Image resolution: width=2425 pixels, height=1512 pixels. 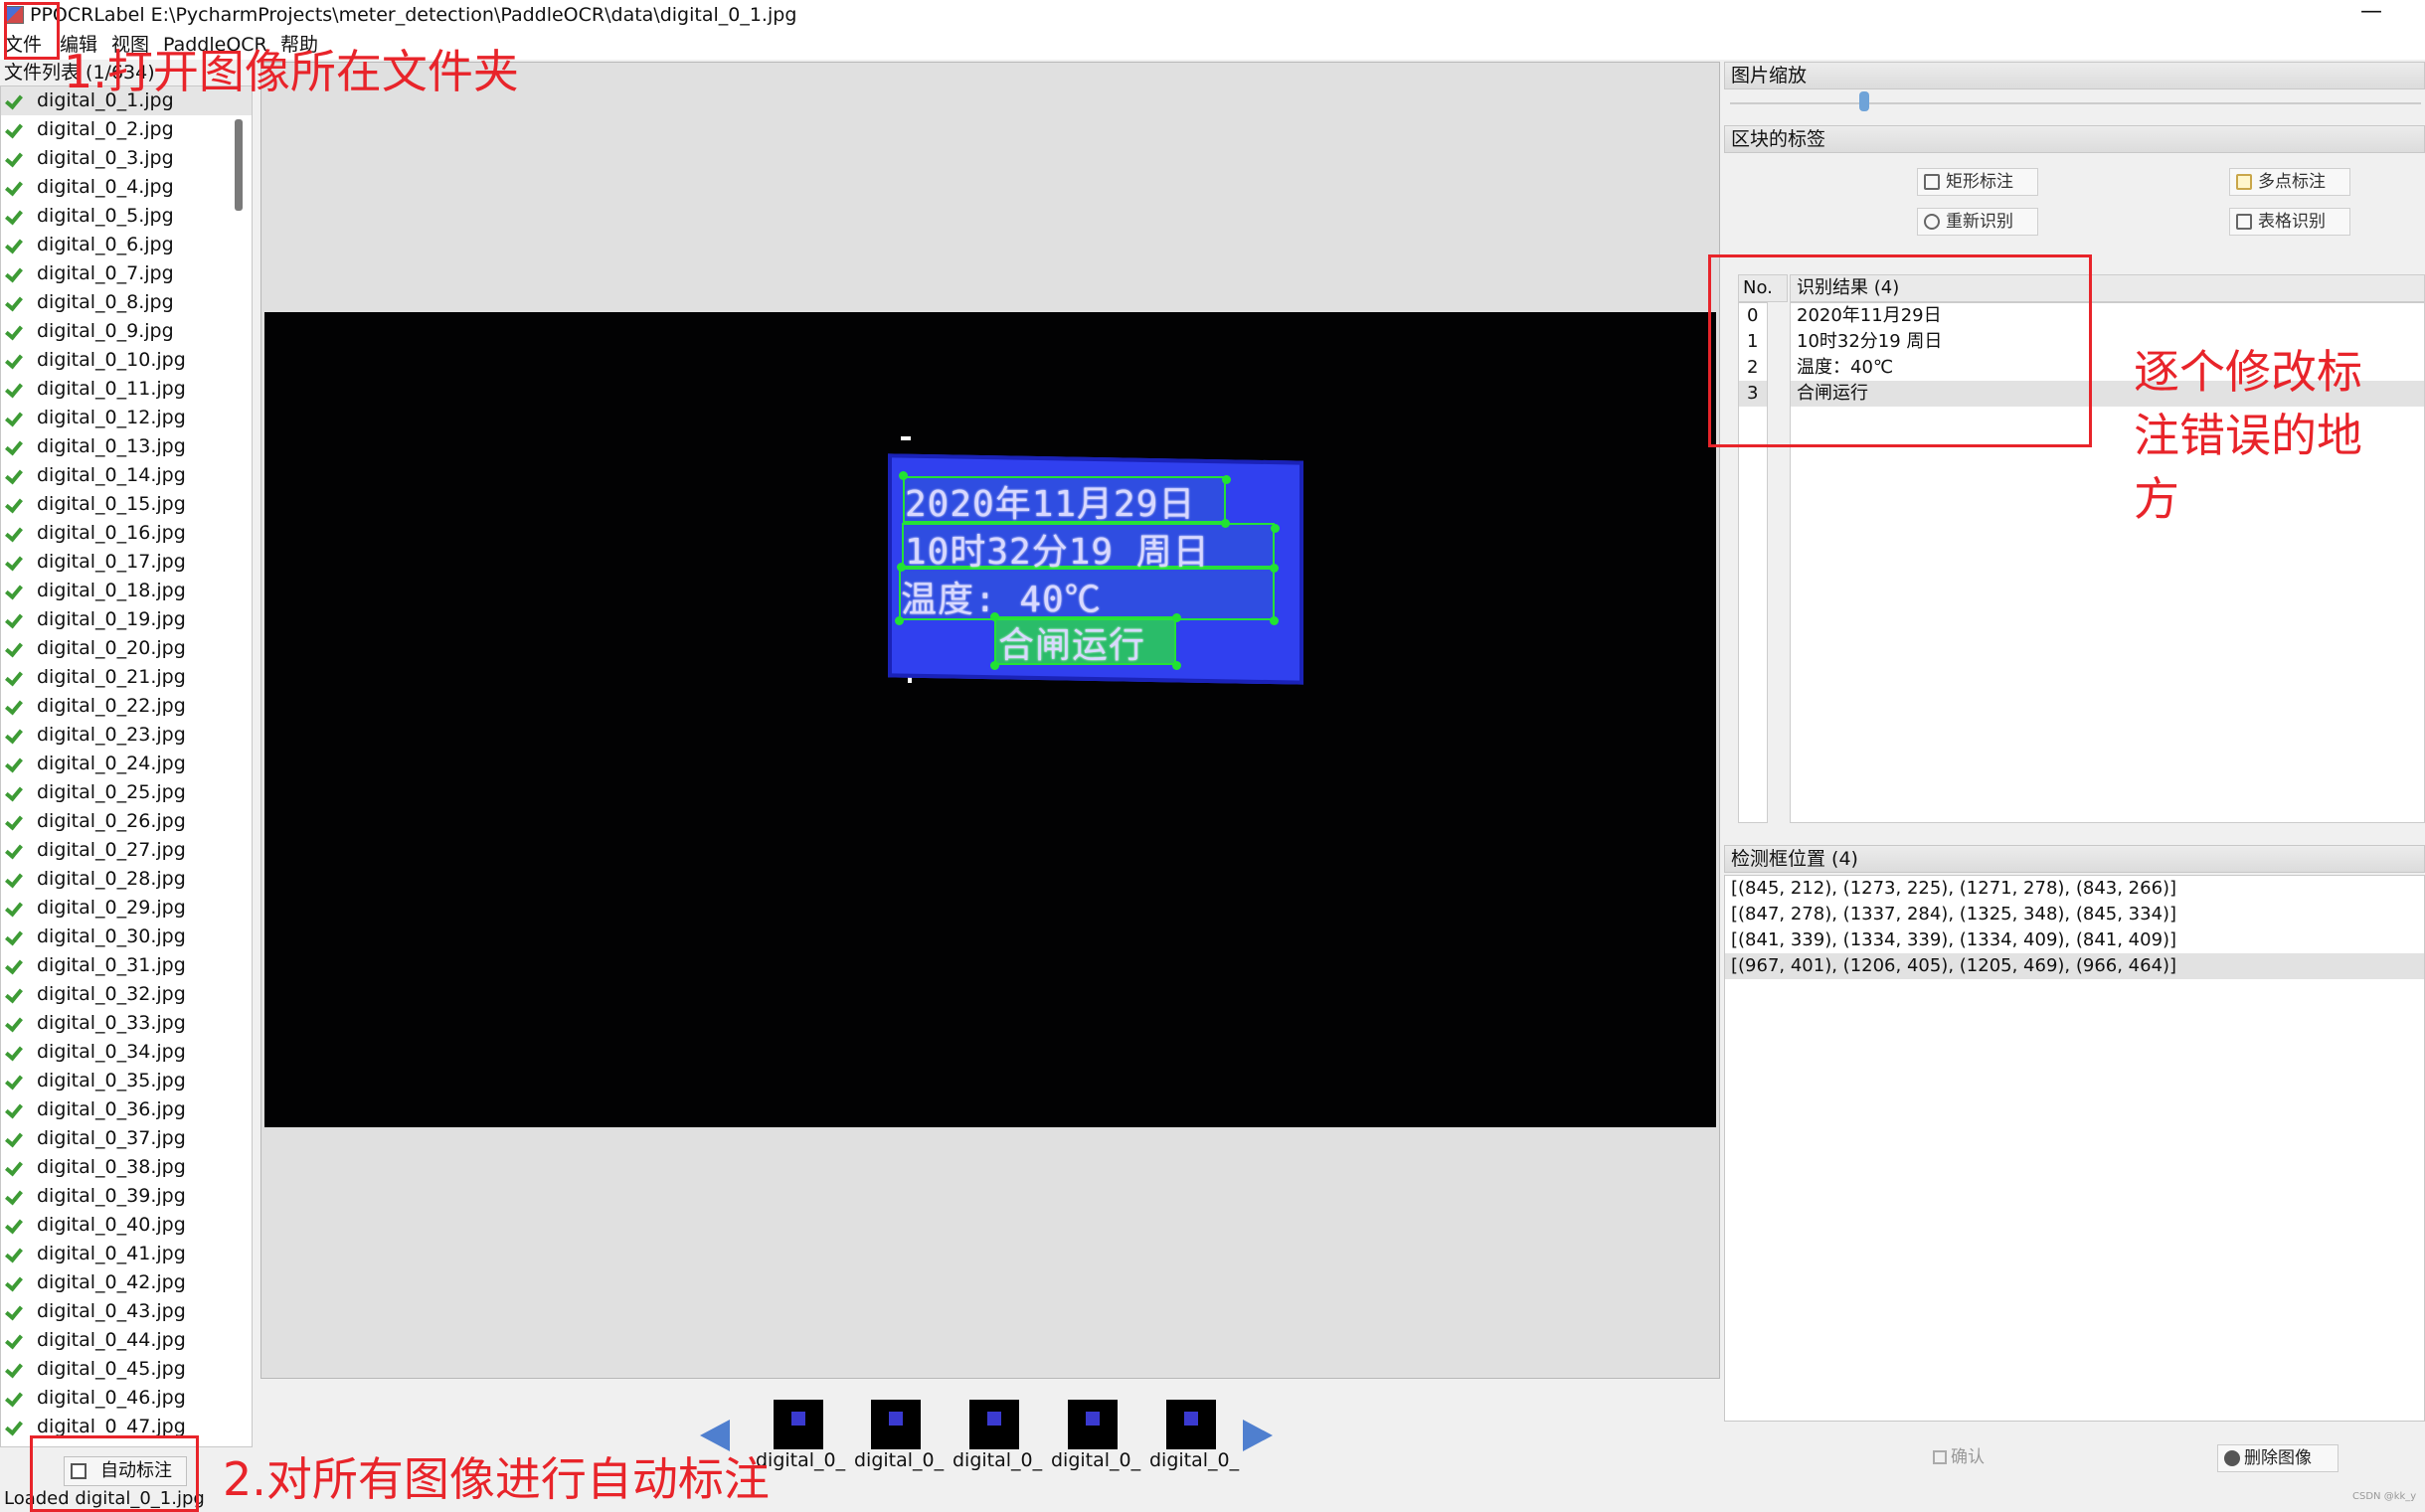 I want to click on zoom-slider, so click(x=2075, y=102).